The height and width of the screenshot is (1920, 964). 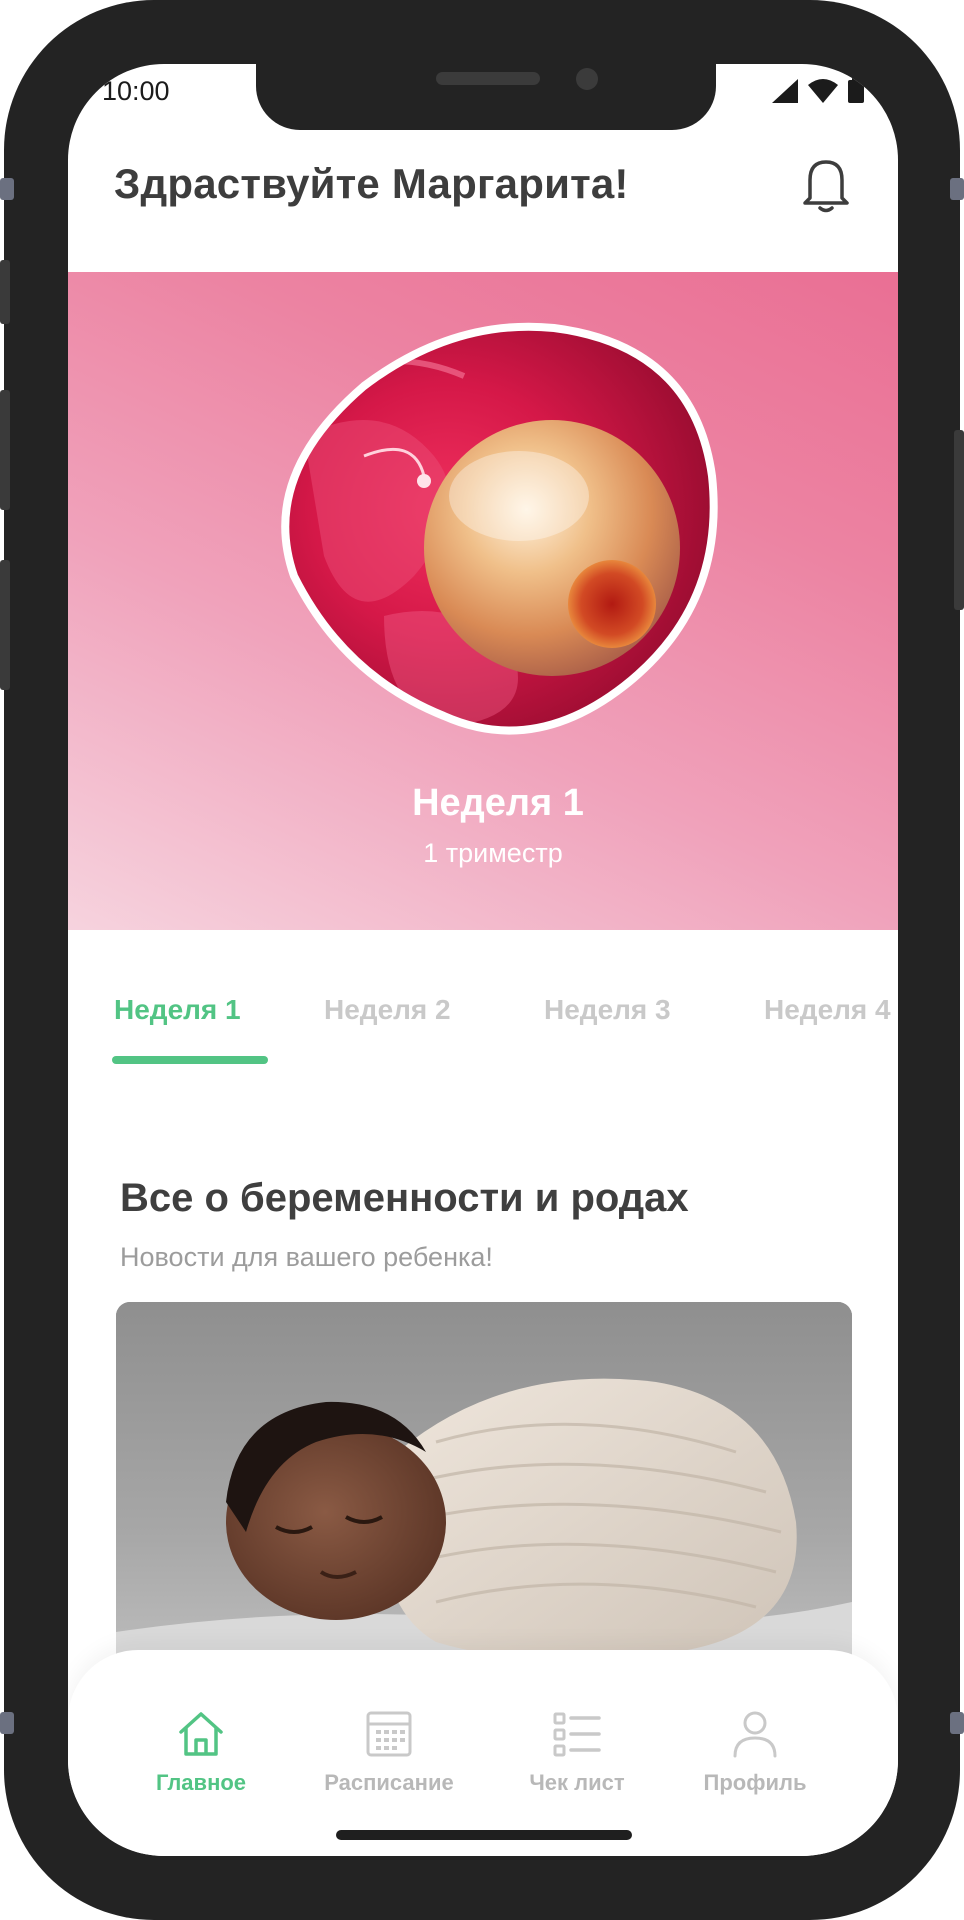 I want to click on bell-icon, so click(x=826, y=185).